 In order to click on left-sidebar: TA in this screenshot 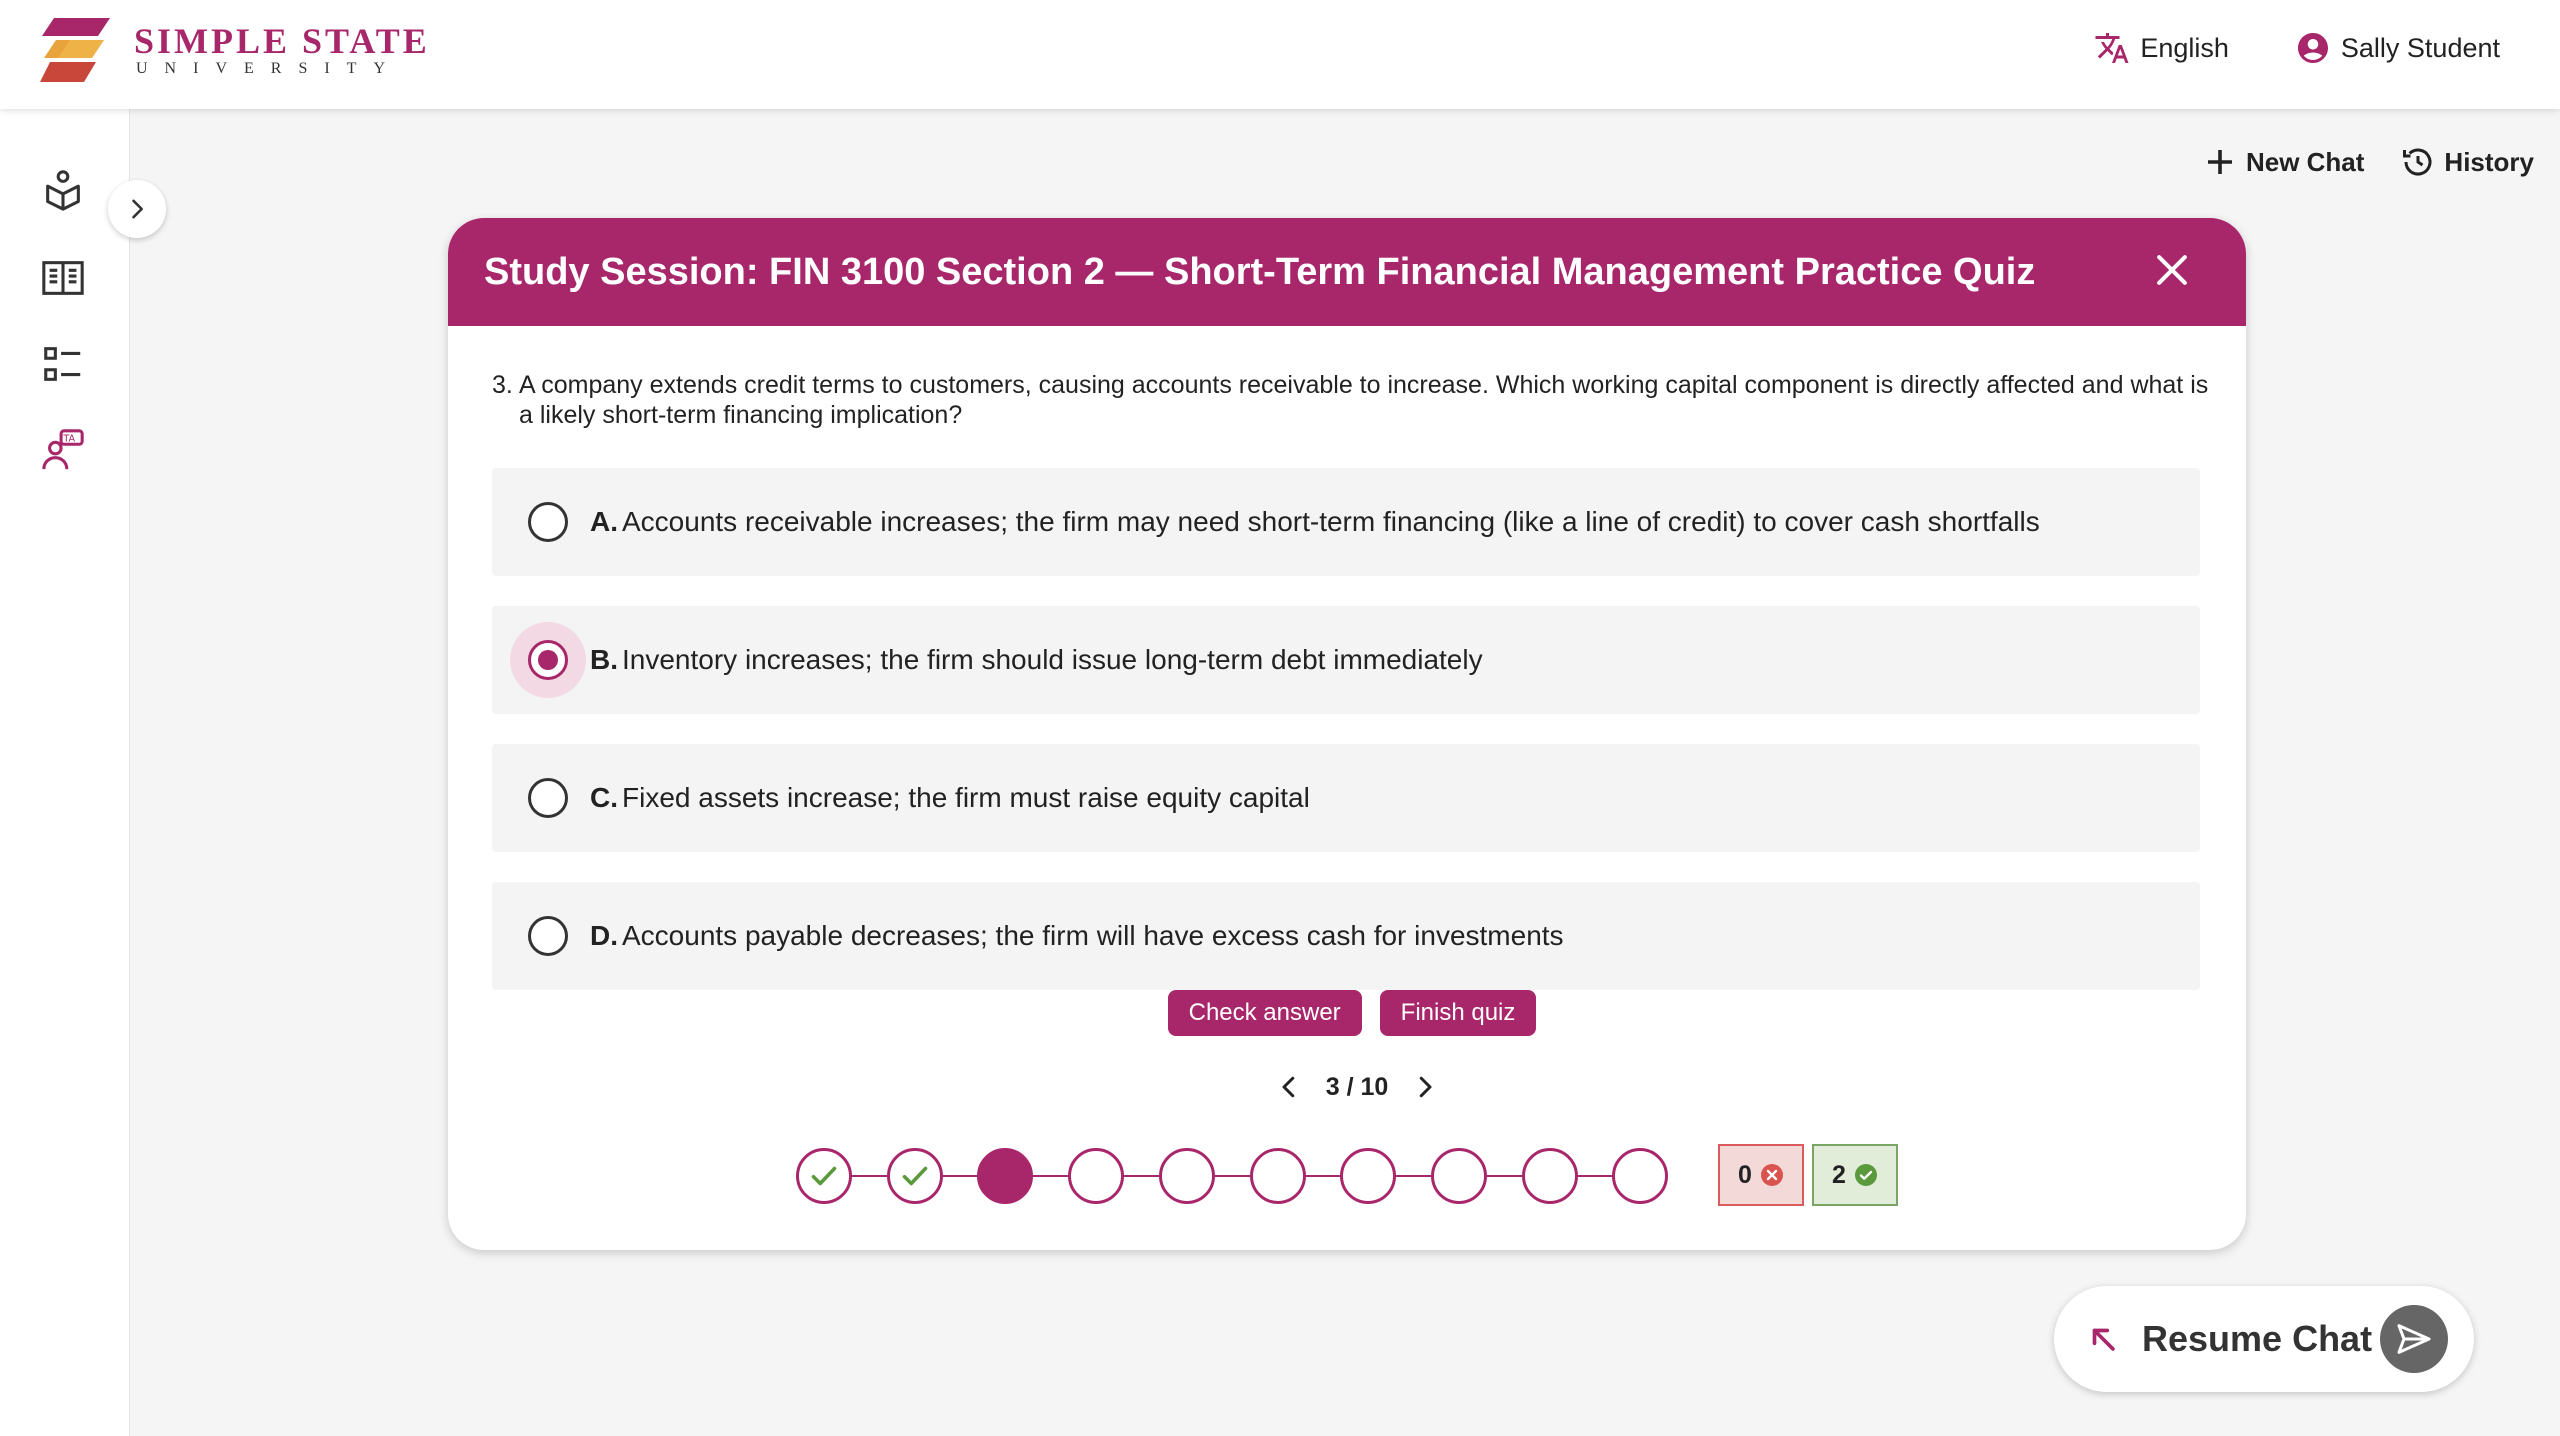, I will do `click(65, 772)`.